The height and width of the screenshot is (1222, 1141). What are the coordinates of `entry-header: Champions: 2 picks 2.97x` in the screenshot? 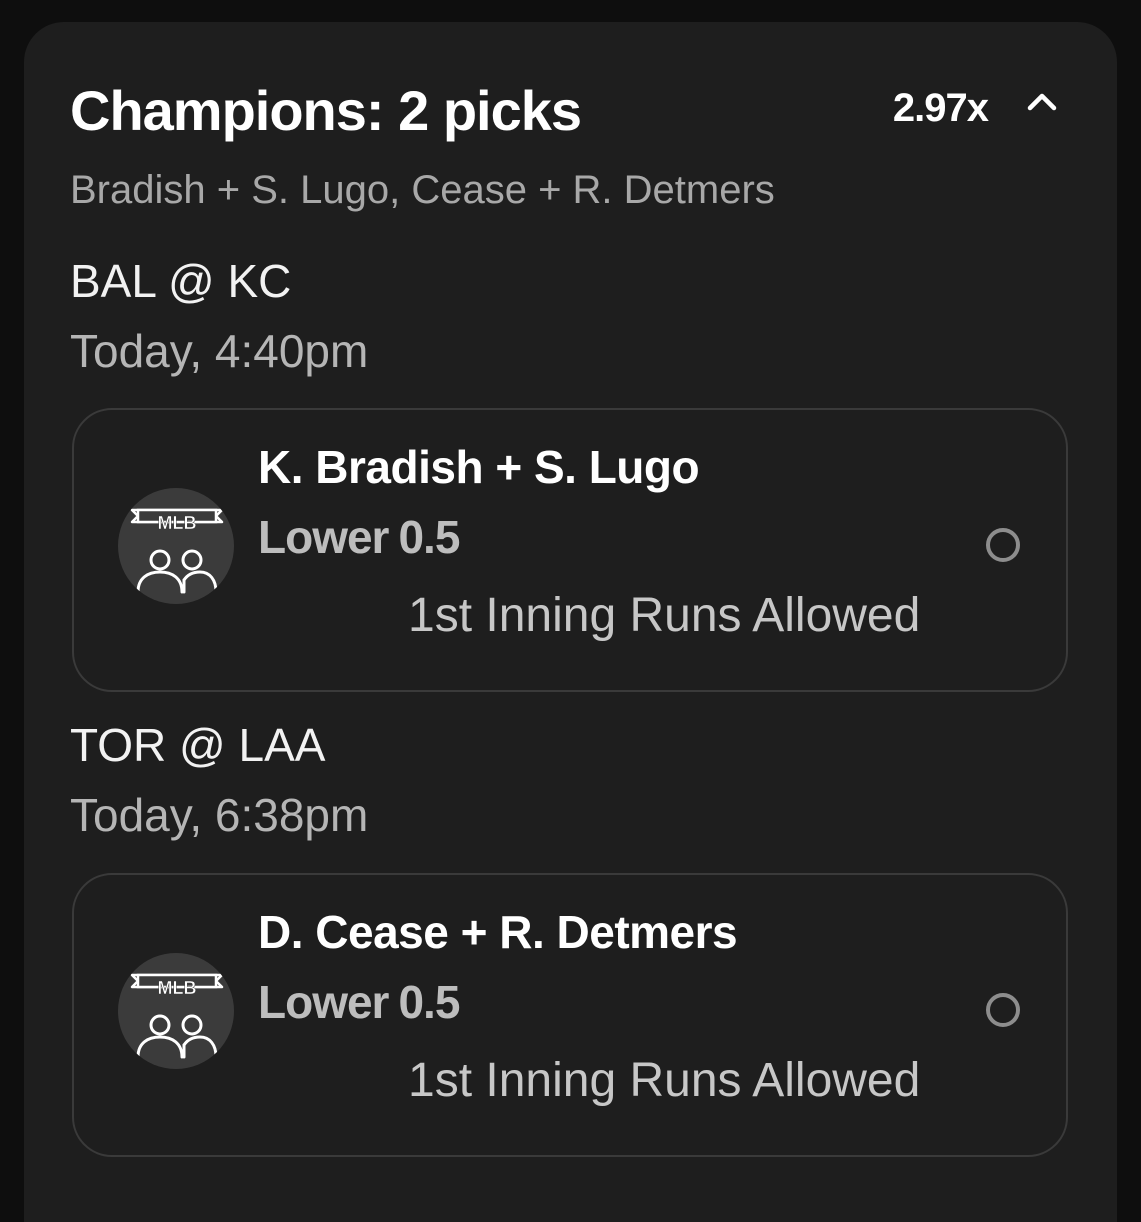 It's located at (565, 110).